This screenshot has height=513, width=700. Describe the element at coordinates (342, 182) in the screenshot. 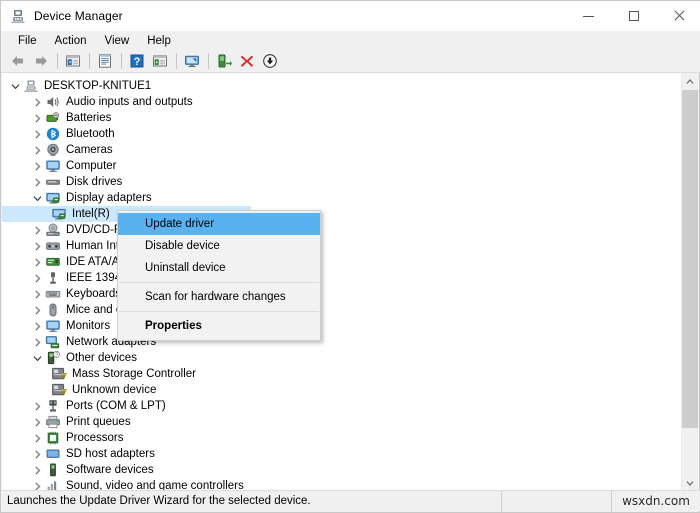

I see `tree-node-disk-drives: Disk drives` at that location.